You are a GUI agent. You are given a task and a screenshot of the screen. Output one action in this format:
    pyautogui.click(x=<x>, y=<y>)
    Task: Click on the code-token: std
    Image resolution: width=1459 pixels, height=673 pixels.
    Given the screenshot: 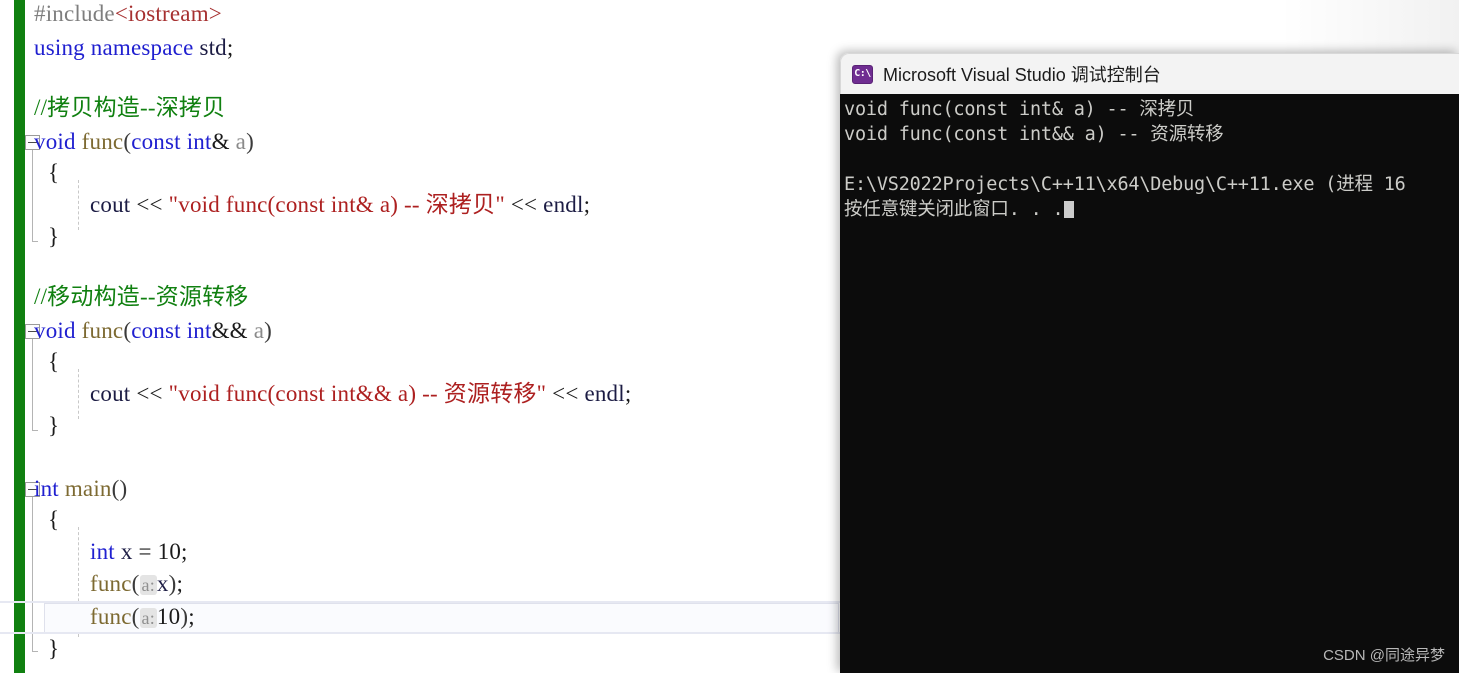 What is the action you would take?
    pyautogui.click(x=213, y=47)
    